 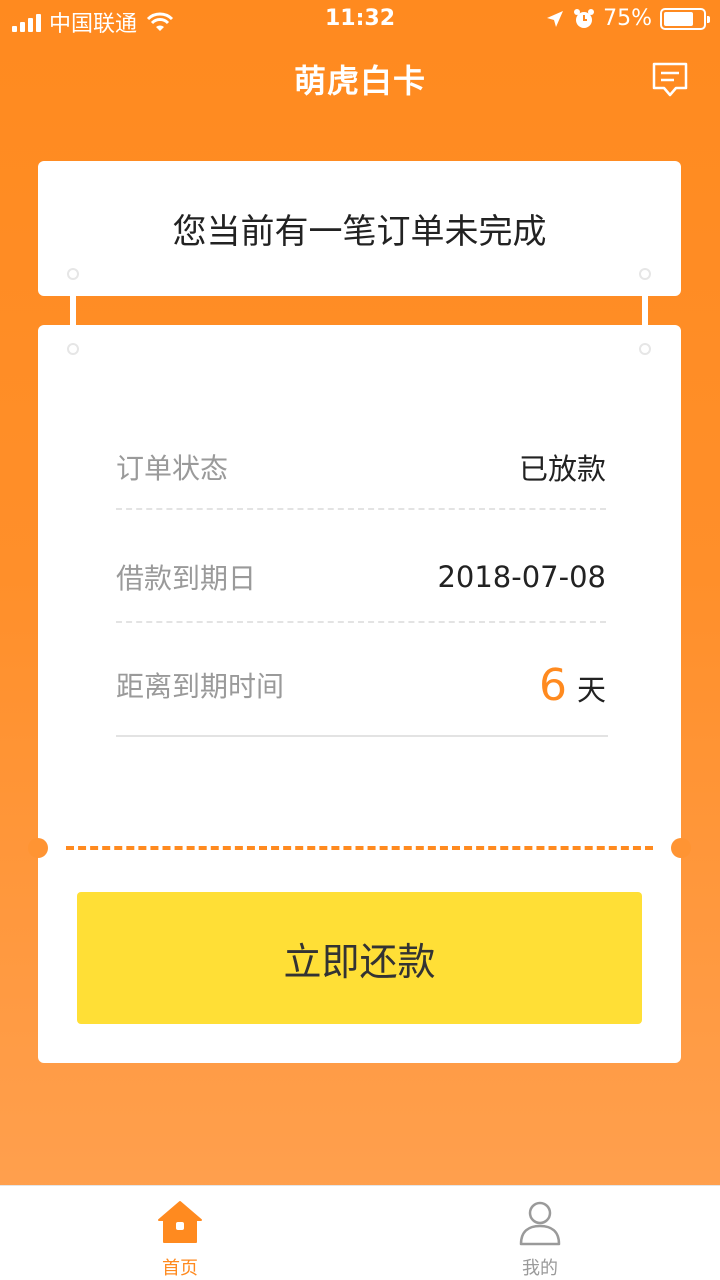 What do you see at coordinates (73, 310) in the screenshot?
I see `hanger-post-left` at bounding box center [73, 310].